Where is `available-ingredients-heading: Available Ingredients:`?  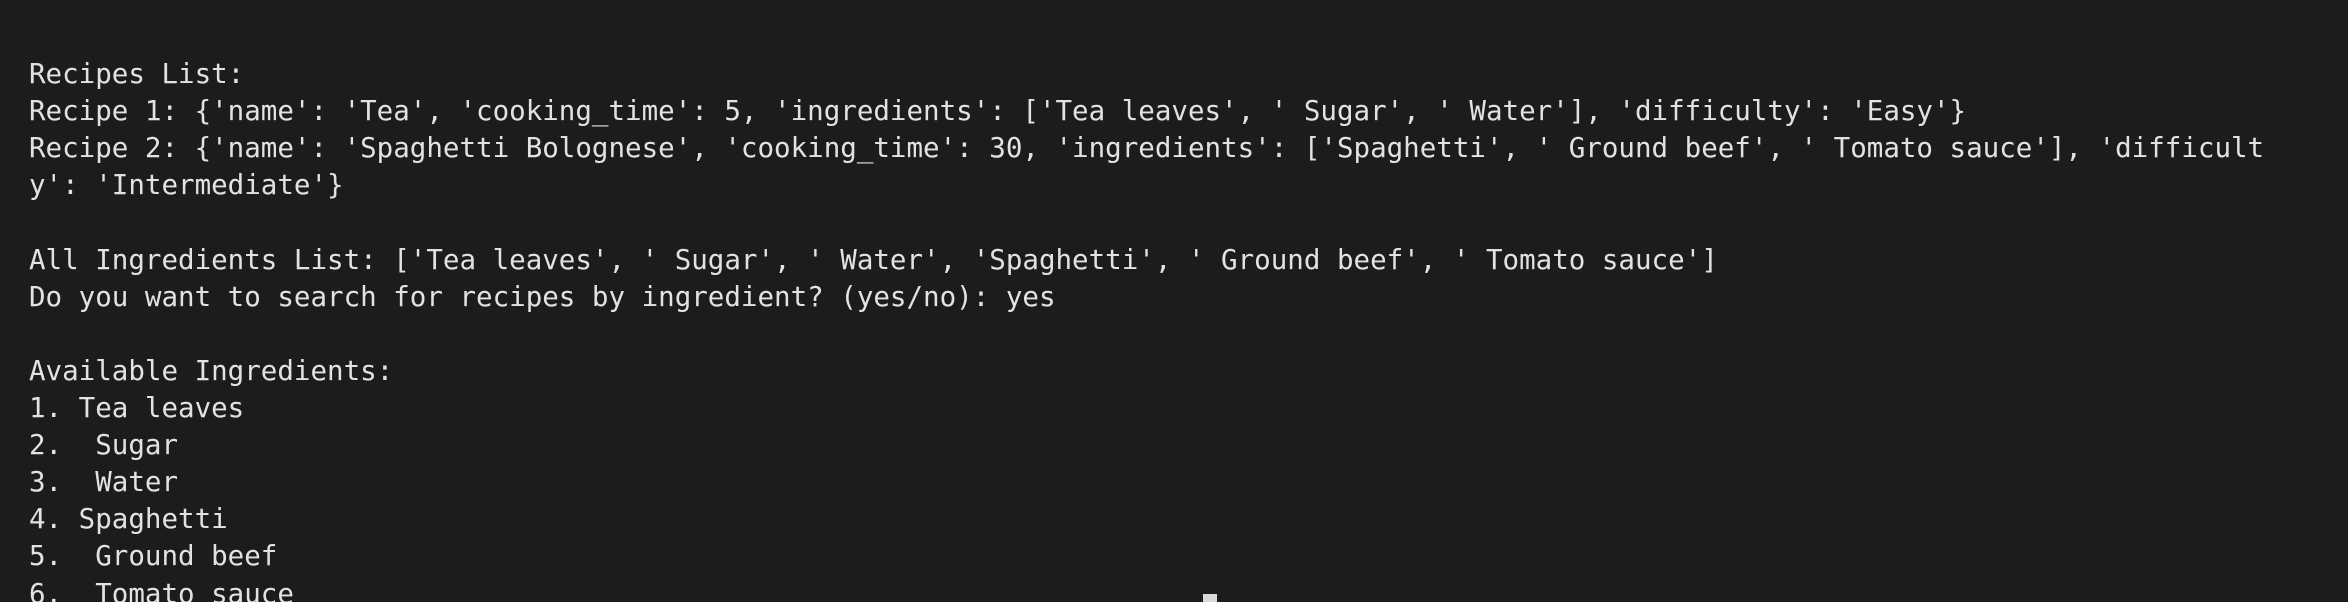
available-ingredients-heading: Available Ingredients: is located at coordinates (211, 370).